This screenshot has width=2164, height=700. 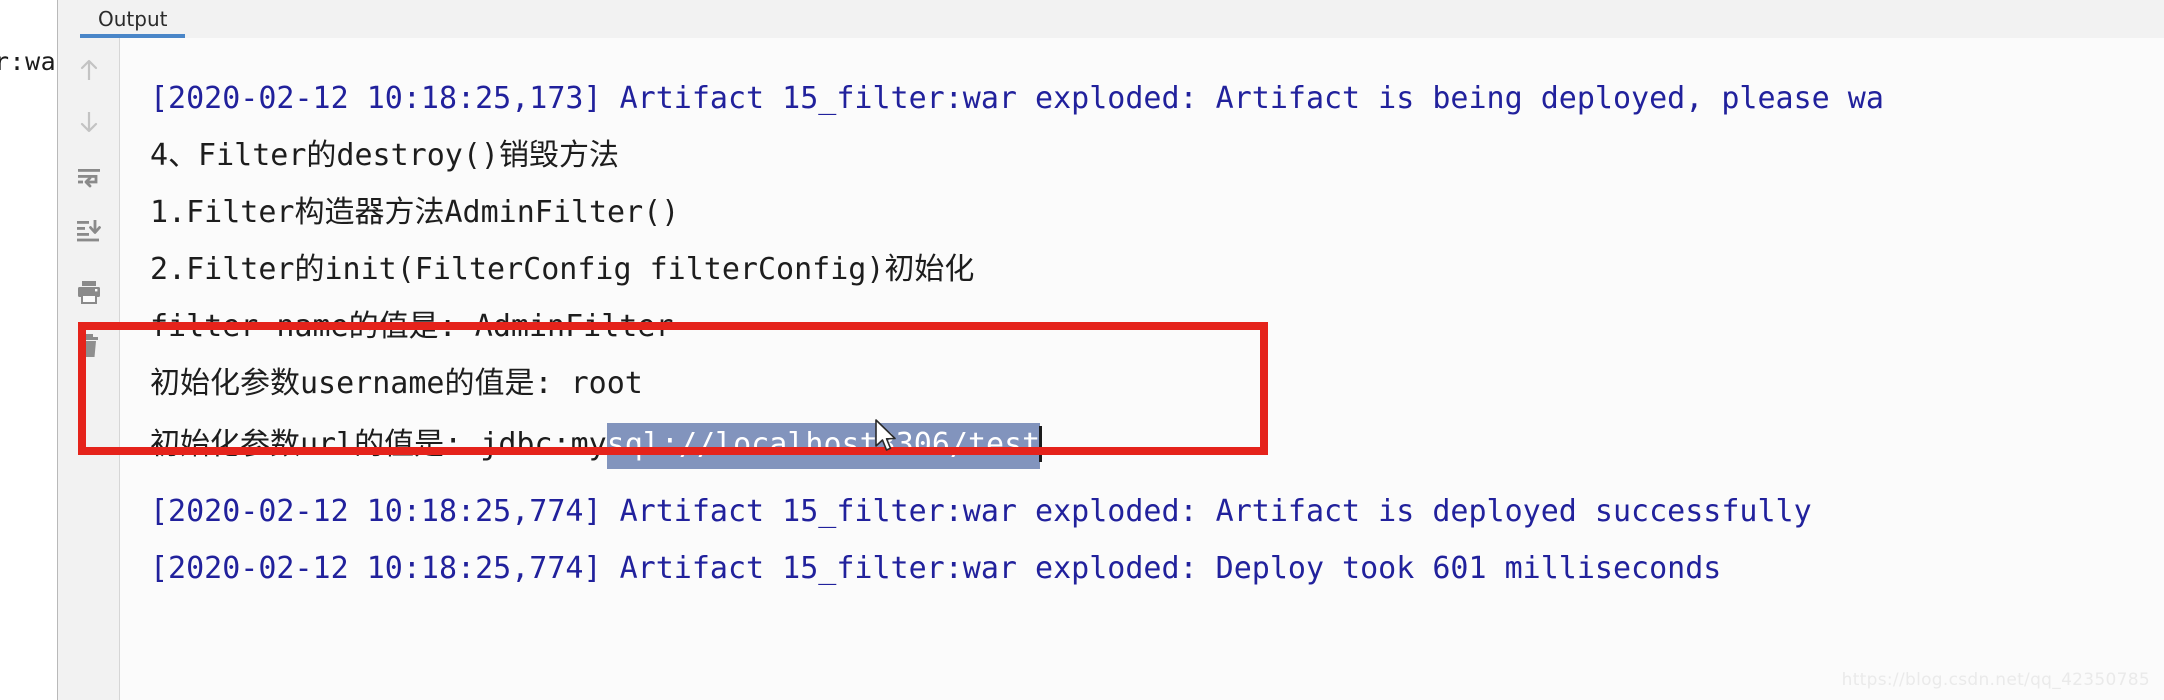 What do you see at coordinates (1111, 19) in the screenshot?
I see `tool-window-tab-bar: Output` at bounding box center [1111, 19].